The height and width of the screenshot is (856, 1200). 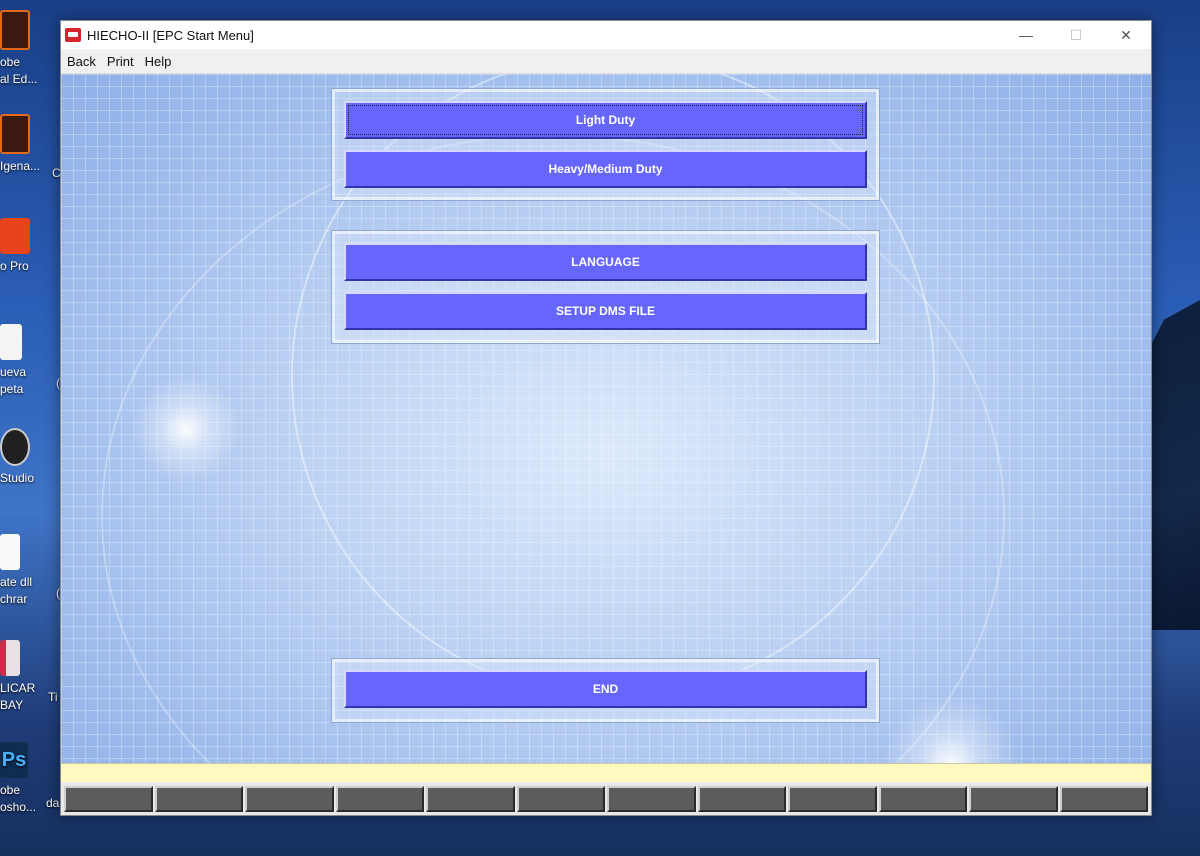 I want to click on end-button: END, so click(x=605, y=689).